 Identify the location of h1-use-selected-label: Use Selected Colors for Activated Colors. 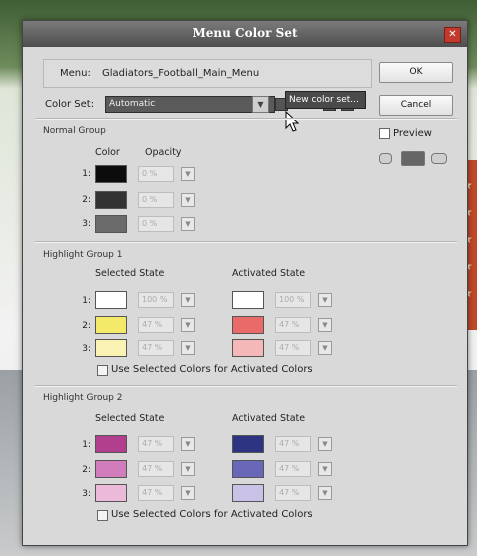
(212, 369).